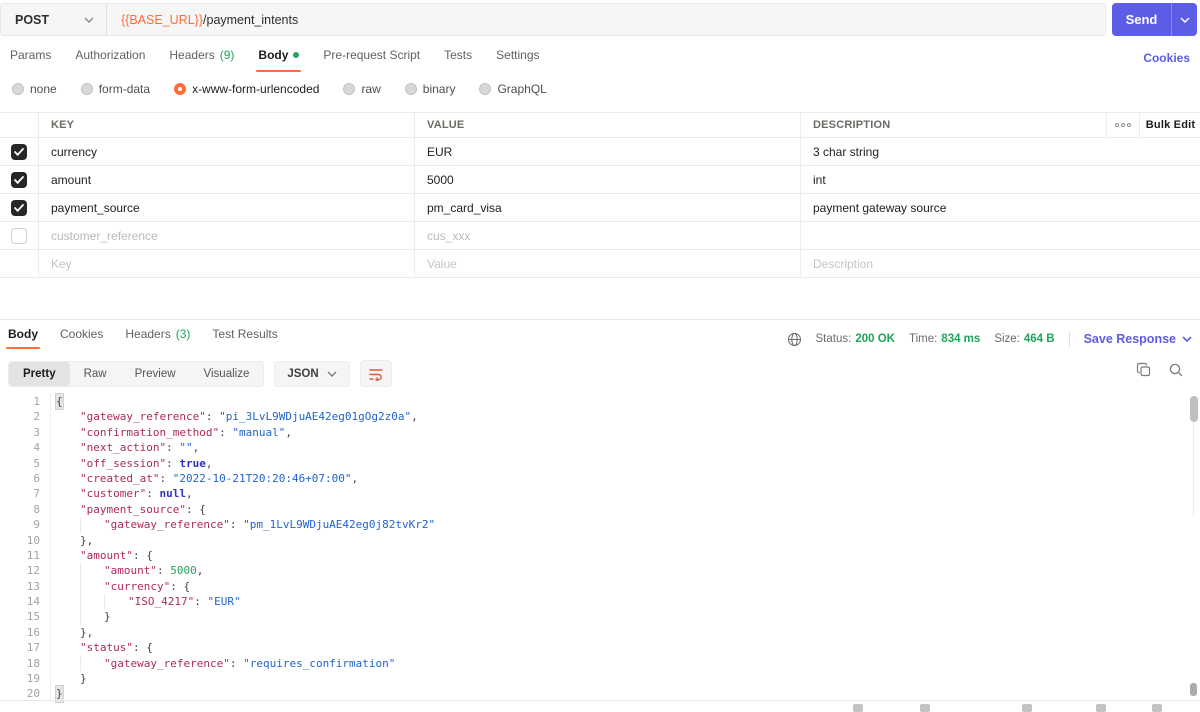  What do you see at coordinates (34, 89) in the screenshot?
I see `body-mode-none: none` at bounding box center [34, 89].